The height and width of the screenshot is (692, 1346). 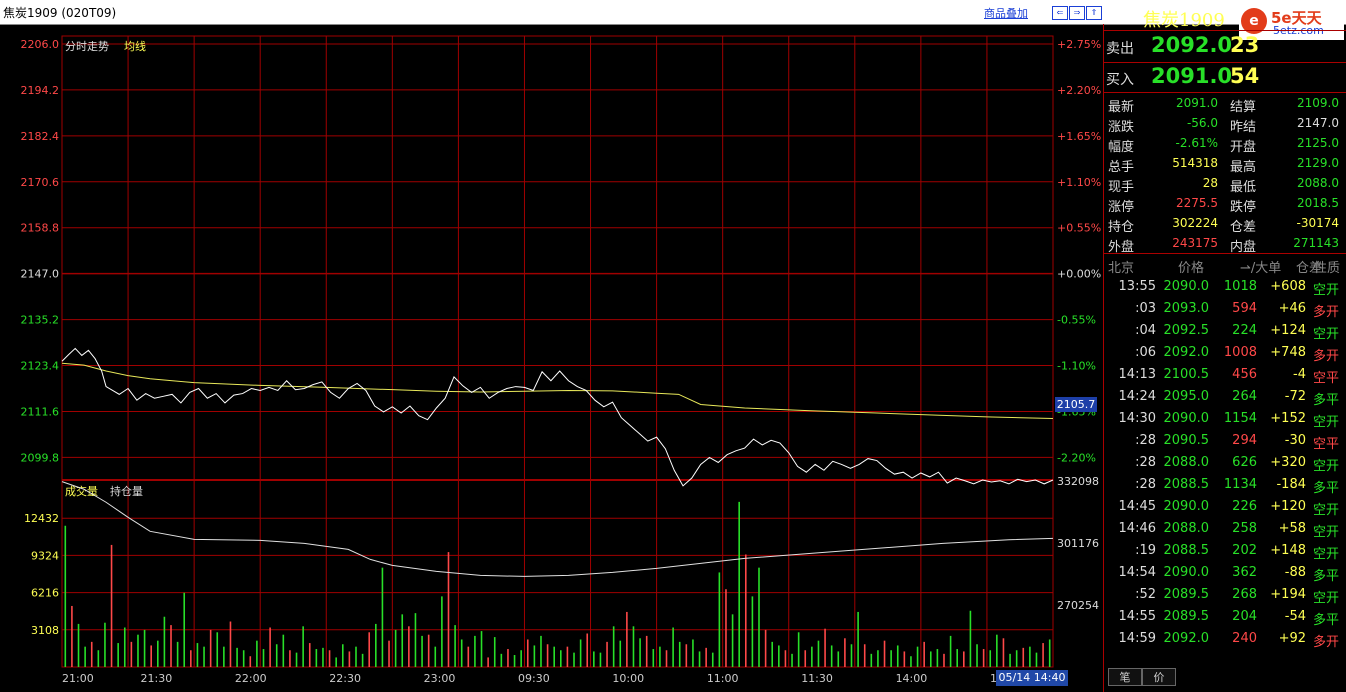 What do you see at coordinates (1145, 594) in the screenshot?
I see `tick-time: :52` at bounding box center [1145, 594].